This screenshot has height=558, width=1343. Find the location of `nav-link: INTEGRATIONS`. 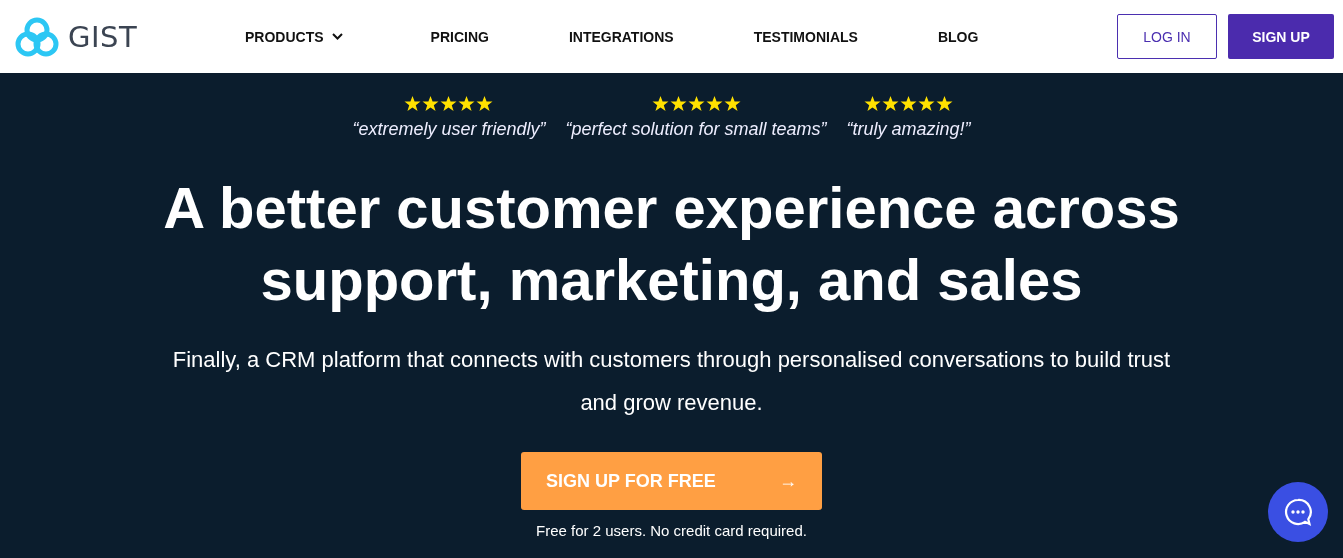

nav-link: INTEGRATIONS is located at coordinates (621, 36).